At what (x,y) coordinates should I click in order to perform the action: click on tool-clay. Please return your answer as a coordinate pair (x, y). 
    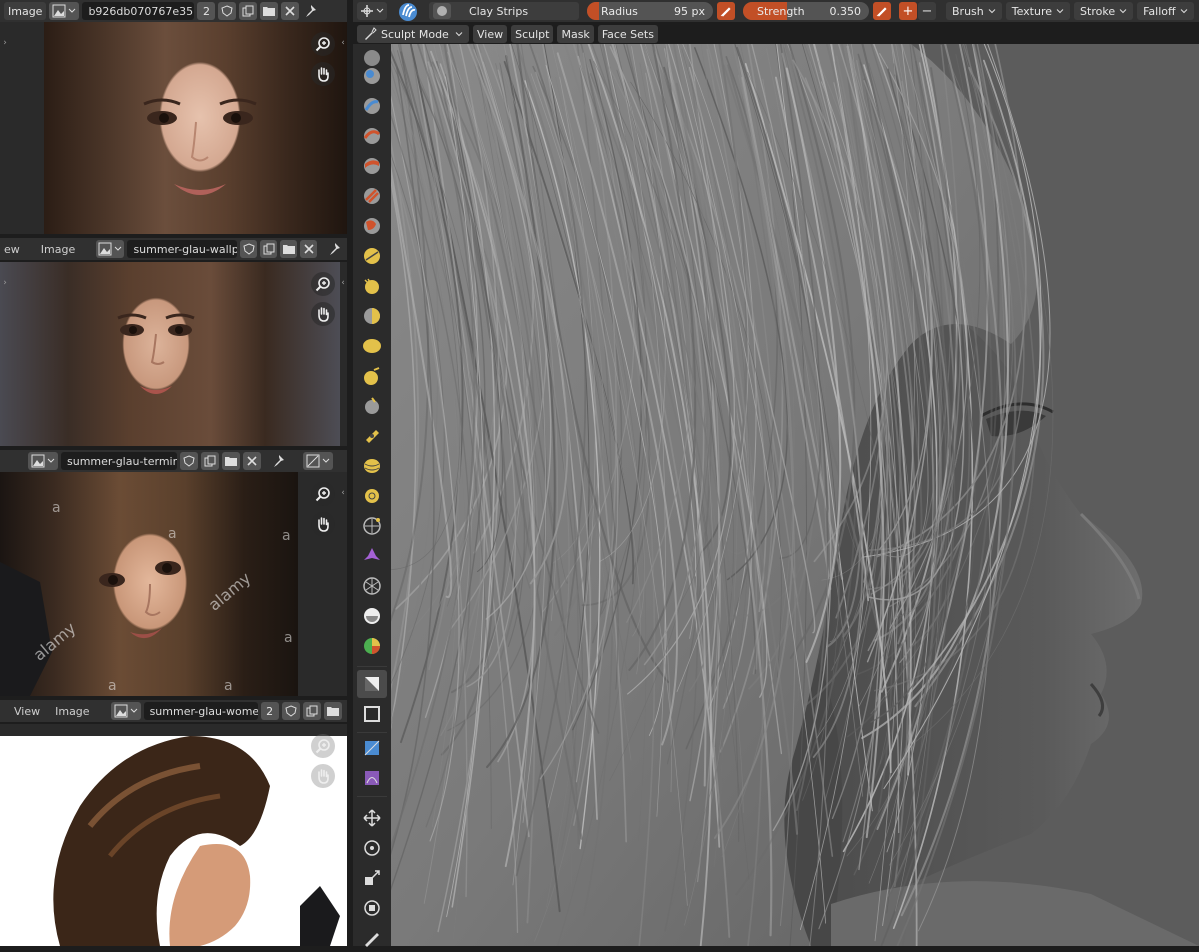
    Looking at the image, I should click on (372, 106).